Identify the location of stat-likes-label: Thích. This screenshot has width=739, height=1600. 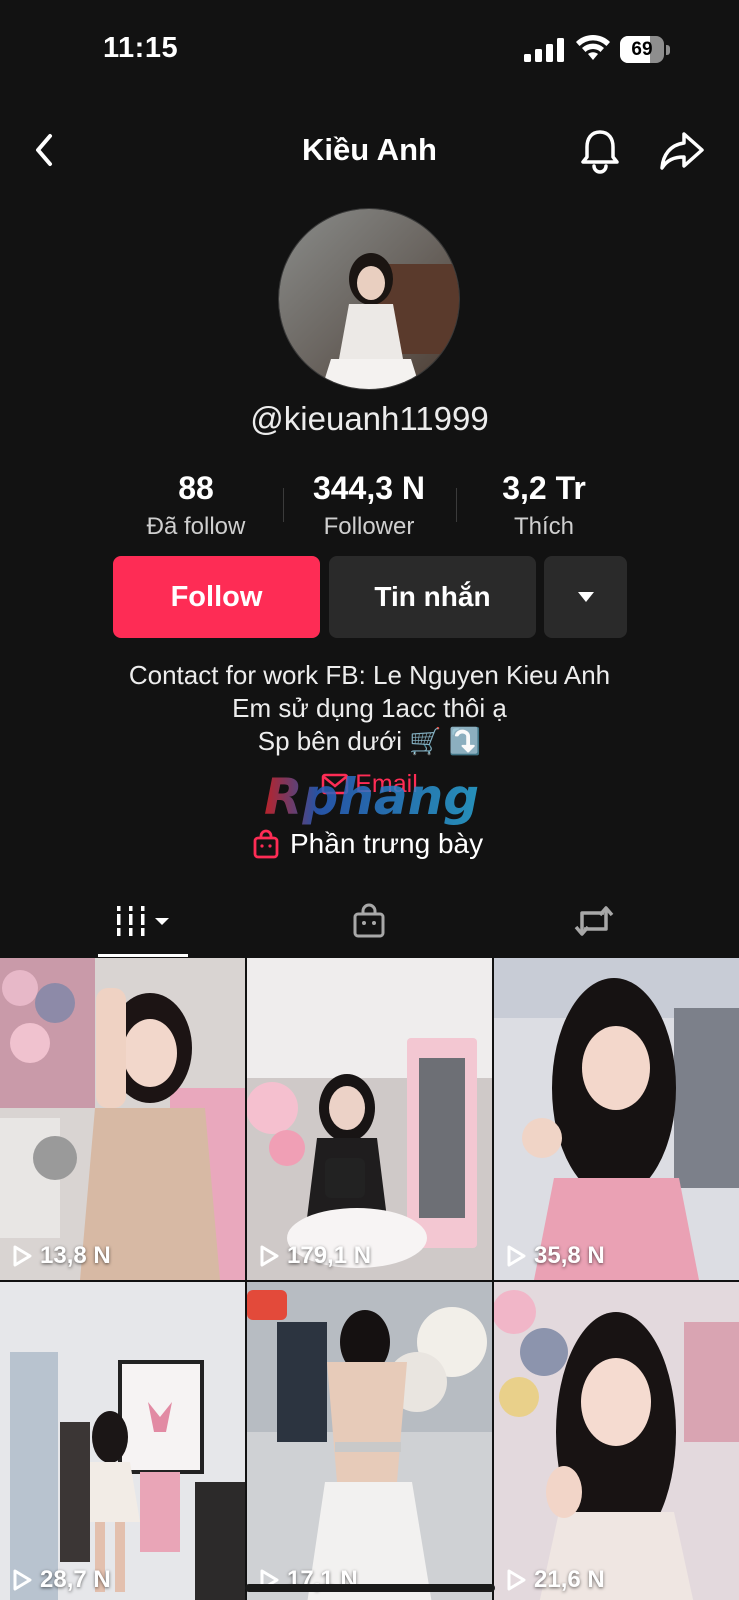
(544, 526).